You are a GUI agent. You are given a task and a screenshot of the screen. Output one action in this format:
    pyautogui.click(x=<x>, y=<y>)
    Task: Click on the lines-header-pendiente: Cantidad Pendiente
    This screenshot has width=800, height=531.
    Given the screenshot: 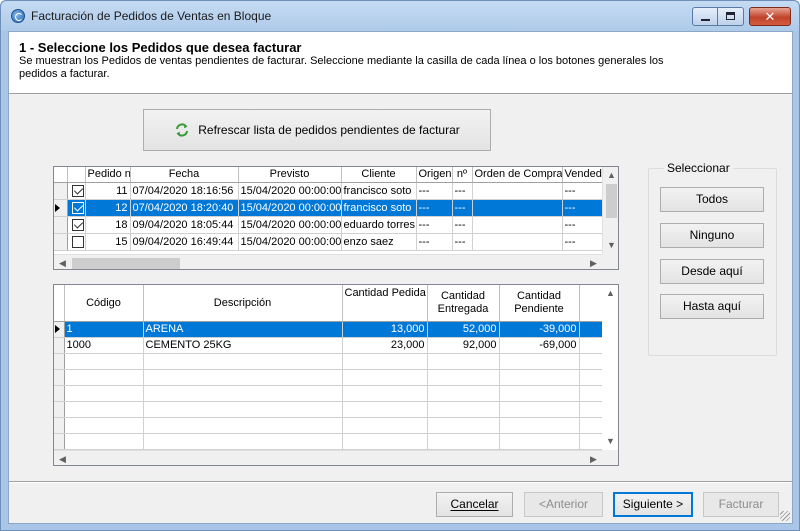 What is the action you would take?
    pyautogui.click(x=539, y=303)
    